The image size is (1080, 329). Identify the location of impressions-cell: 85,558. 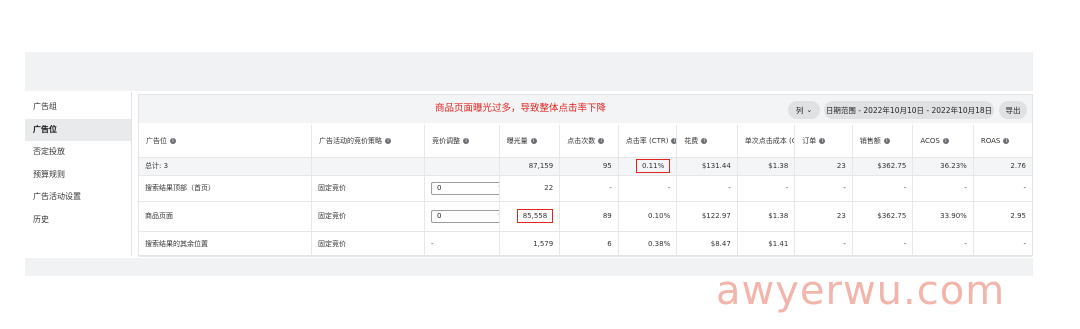
(530, 216).